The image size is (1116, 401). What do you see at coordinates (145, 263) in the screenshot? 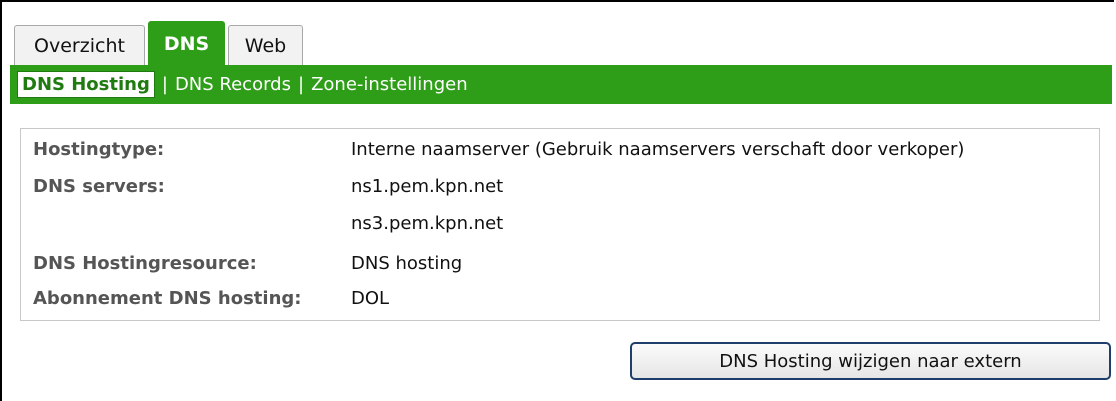
I see `hostingresource-label: DNS Hostingresource:` at bounding box center [145, 263].